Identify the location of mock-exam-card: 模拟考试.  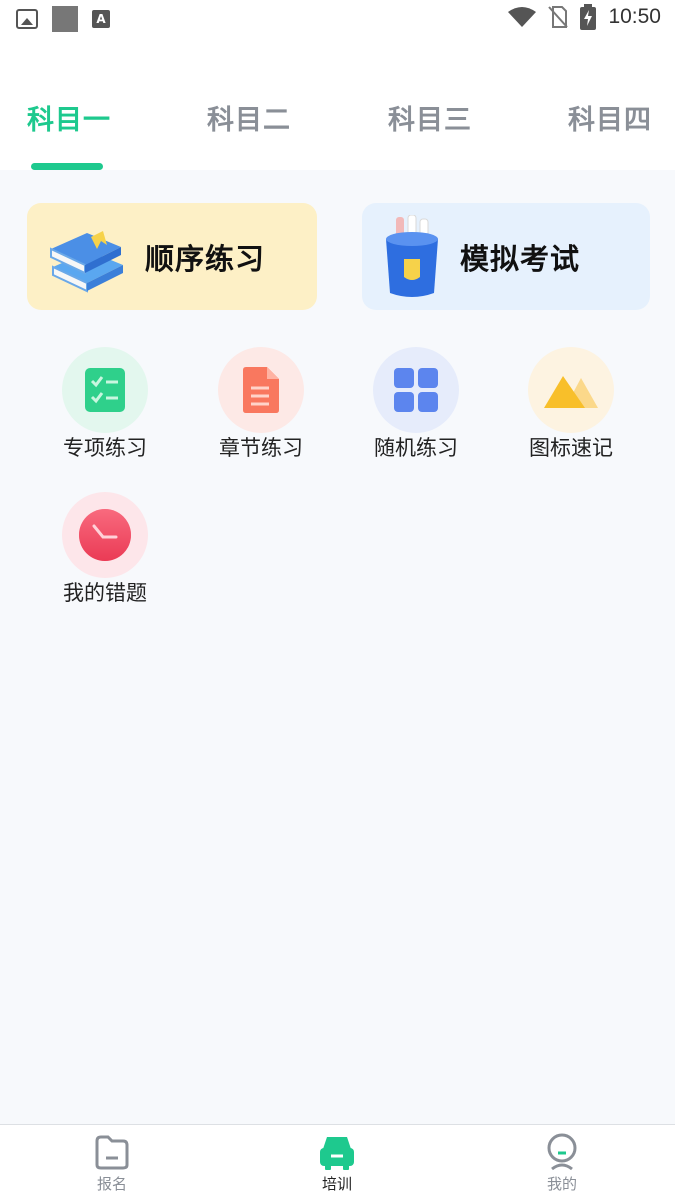
(506, 256).